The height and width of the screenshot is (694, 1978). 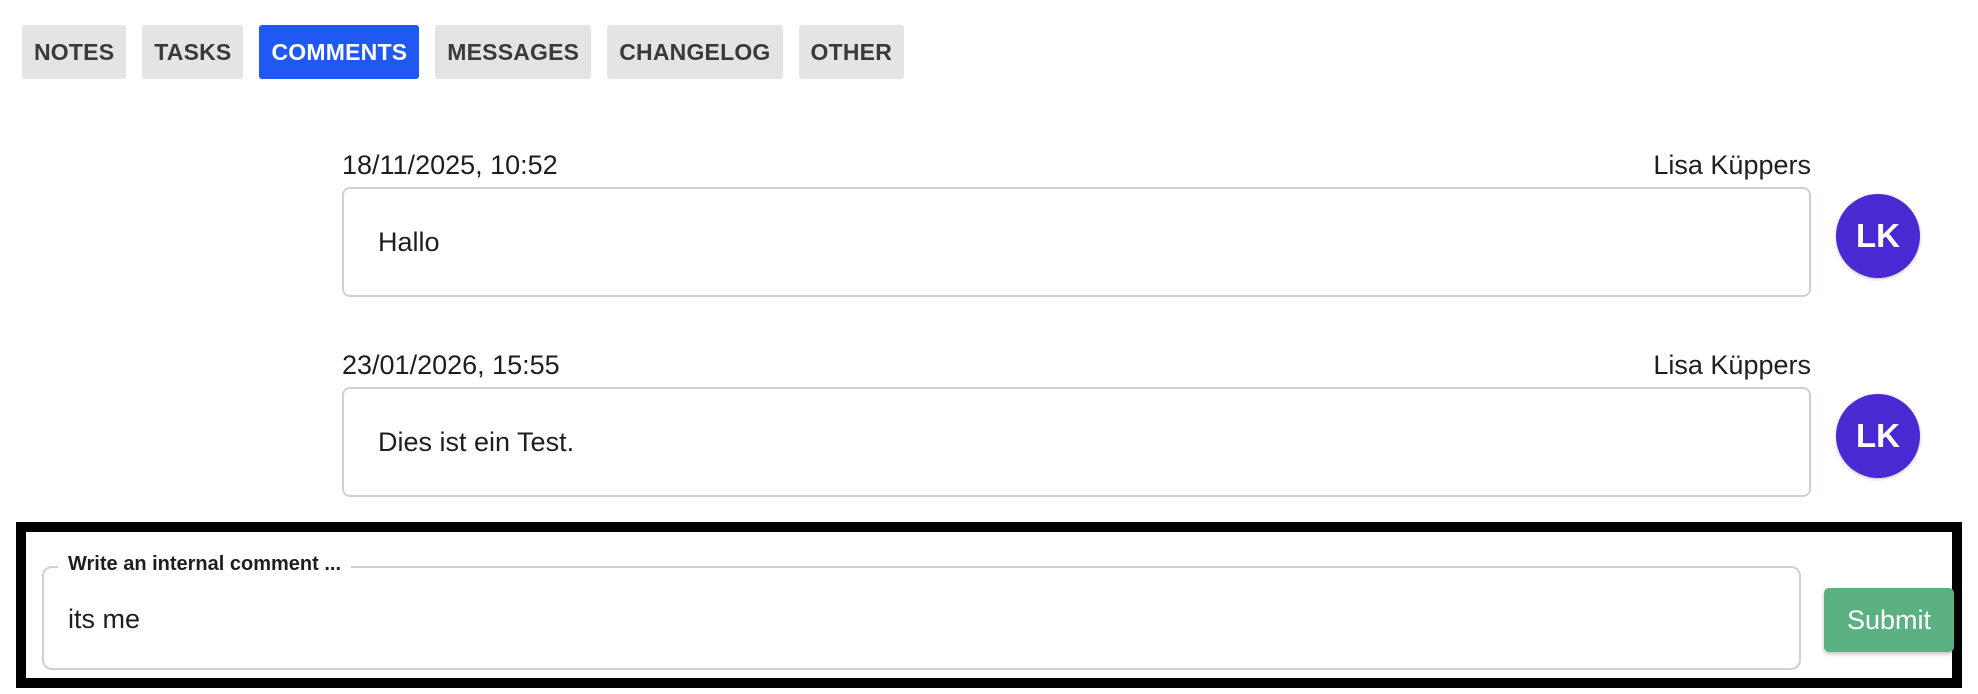 I want to click on comment-timestamp: 23/01/2026, 15:55, so click(x=451, y=365).